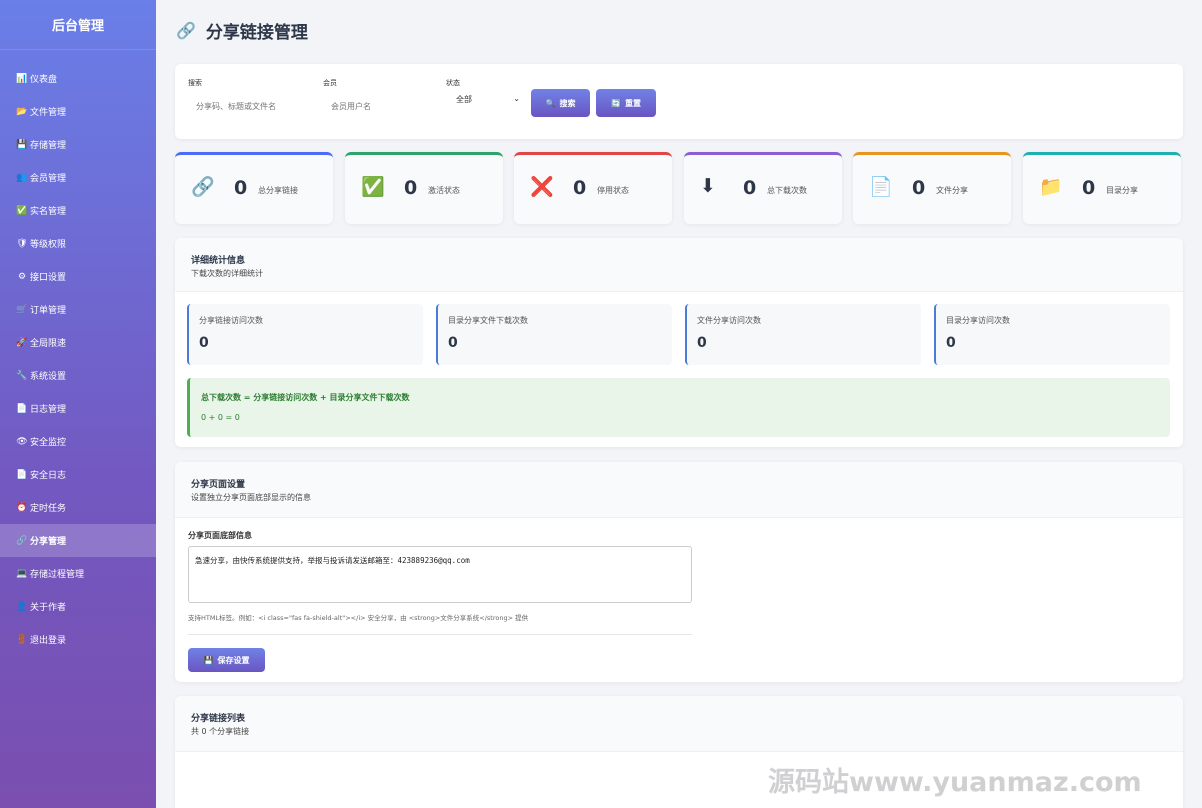 This screenshot has height=808, width=1202. What do you see at coordinates (22, 639) in the screenshot?
I see `sidebar-item-icon: 🚪` at bounding box center [22, 639].